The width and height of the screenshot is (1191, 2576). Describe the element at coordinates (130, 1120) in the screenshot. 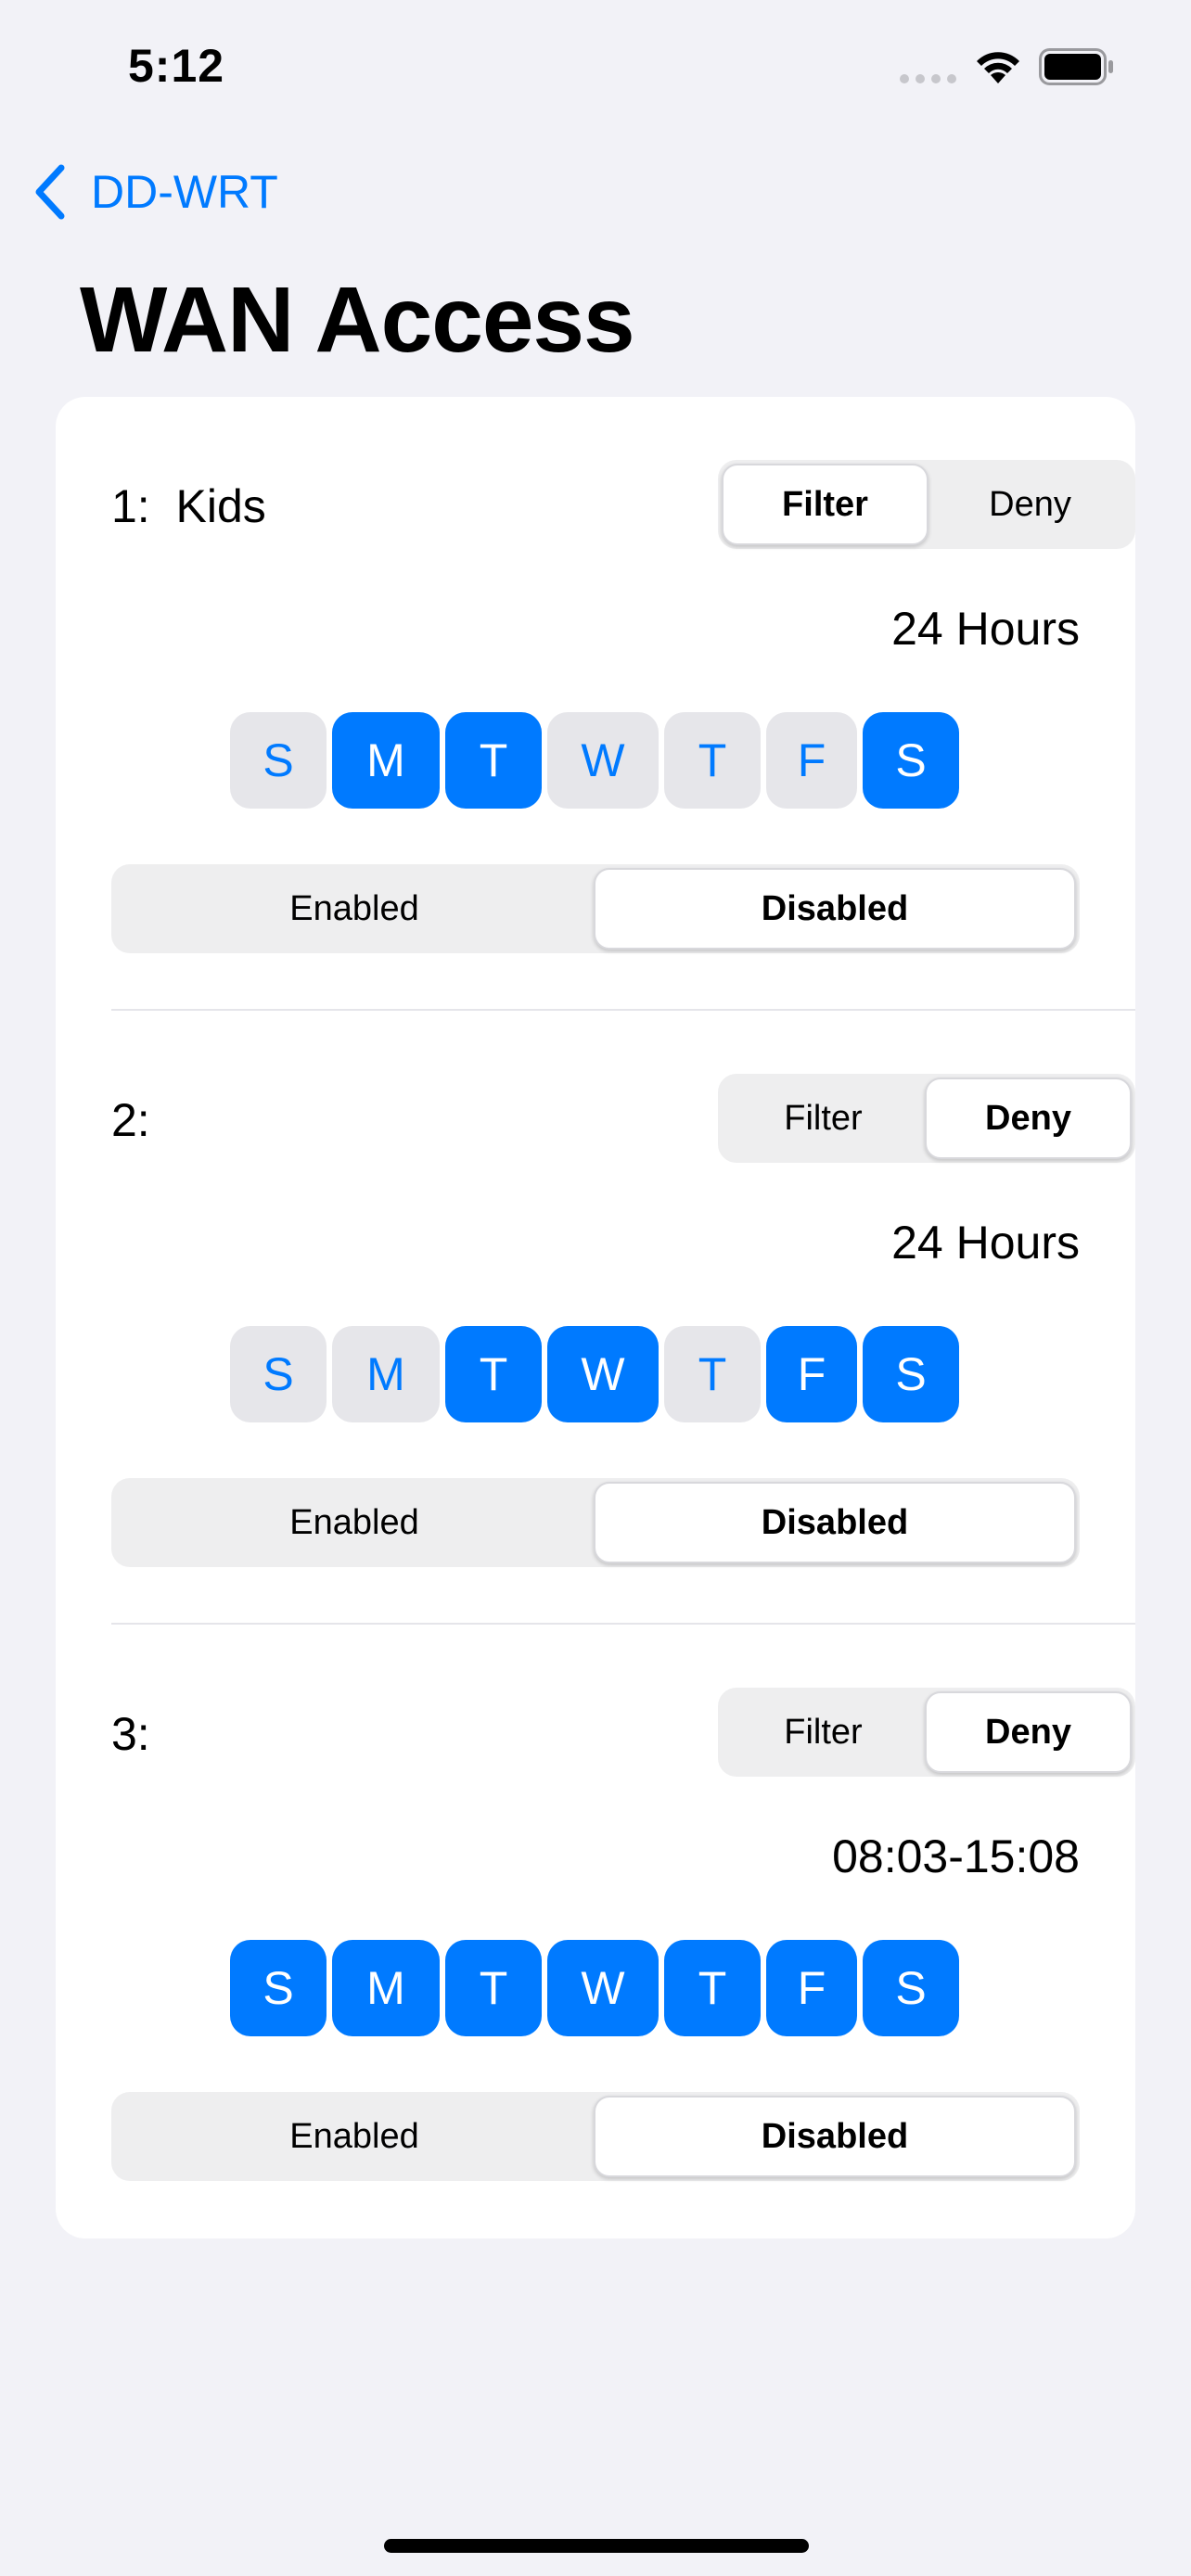

I see `rule-label: 2:` at that location.